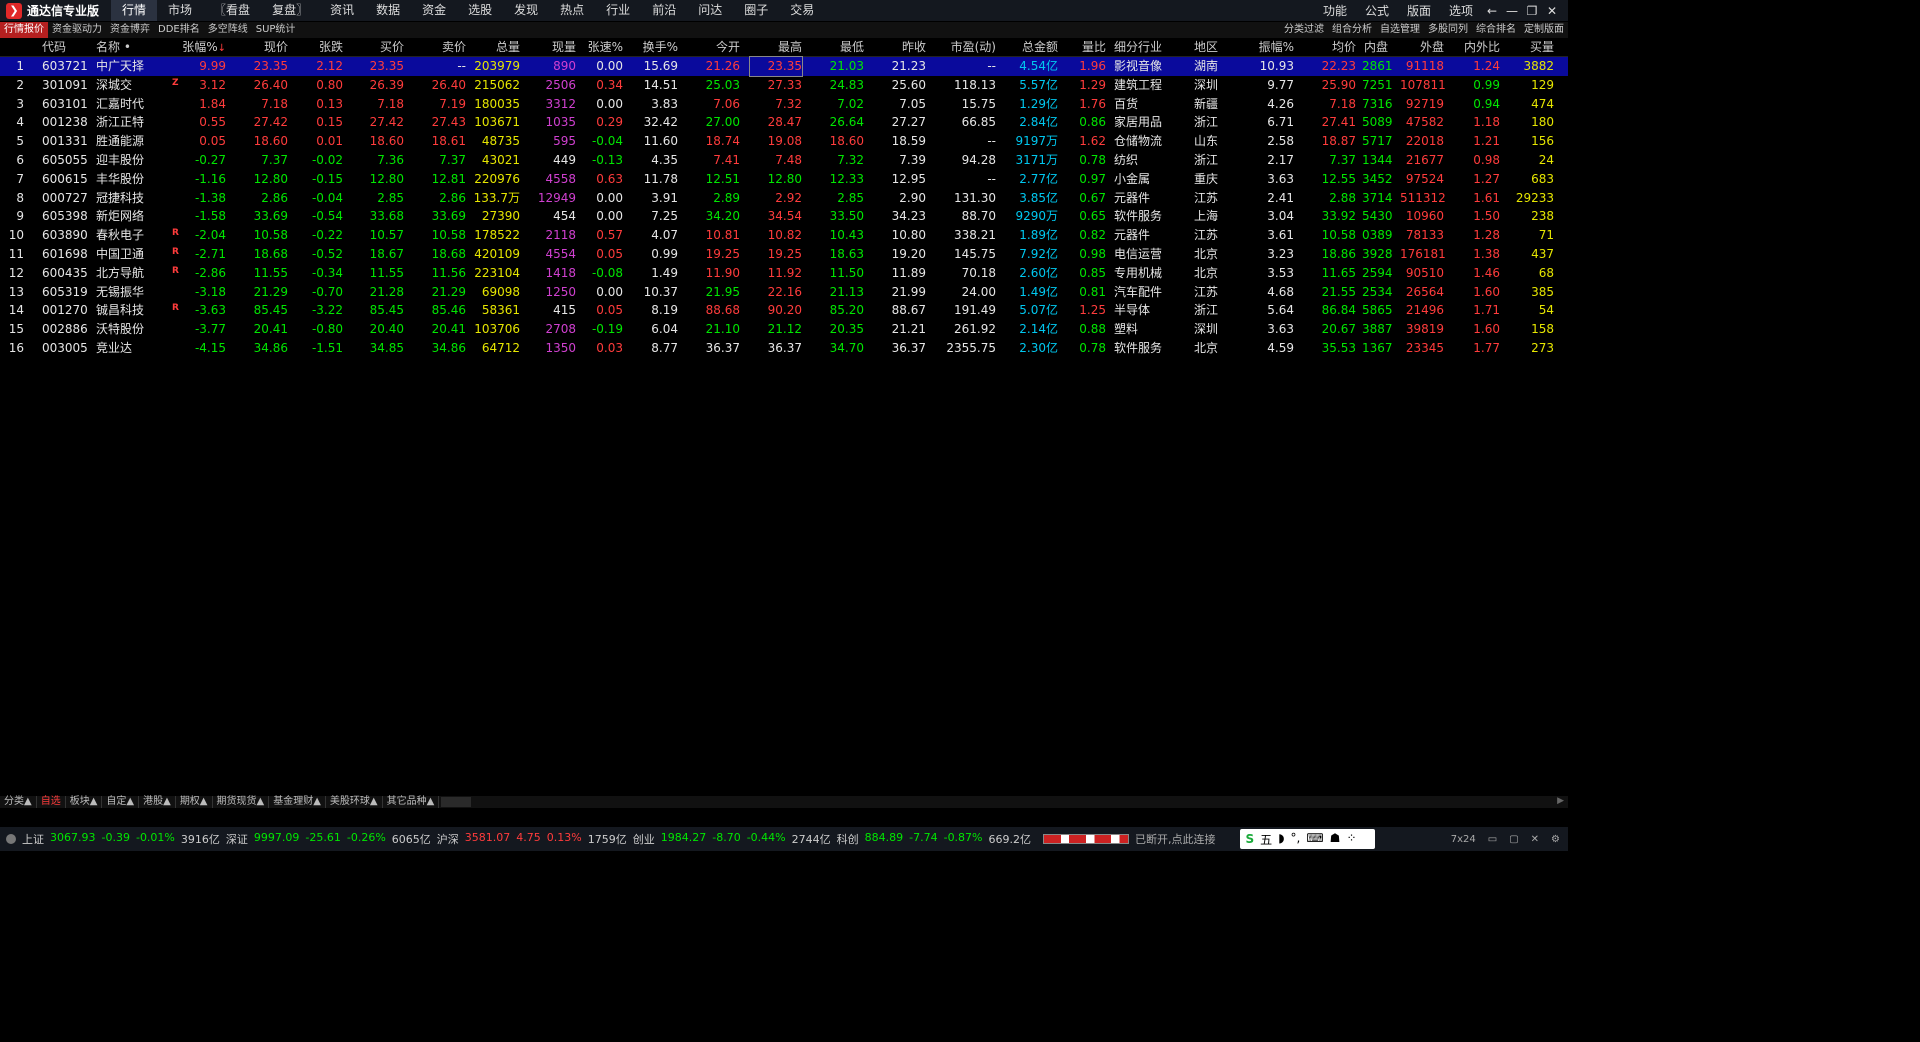 This screenshot has width=1920, height=1042. What do you see at coordinates (564, 839) in the screenshot?
I see `index-quote-item: 0.13%` at bounding box center [564, 839].